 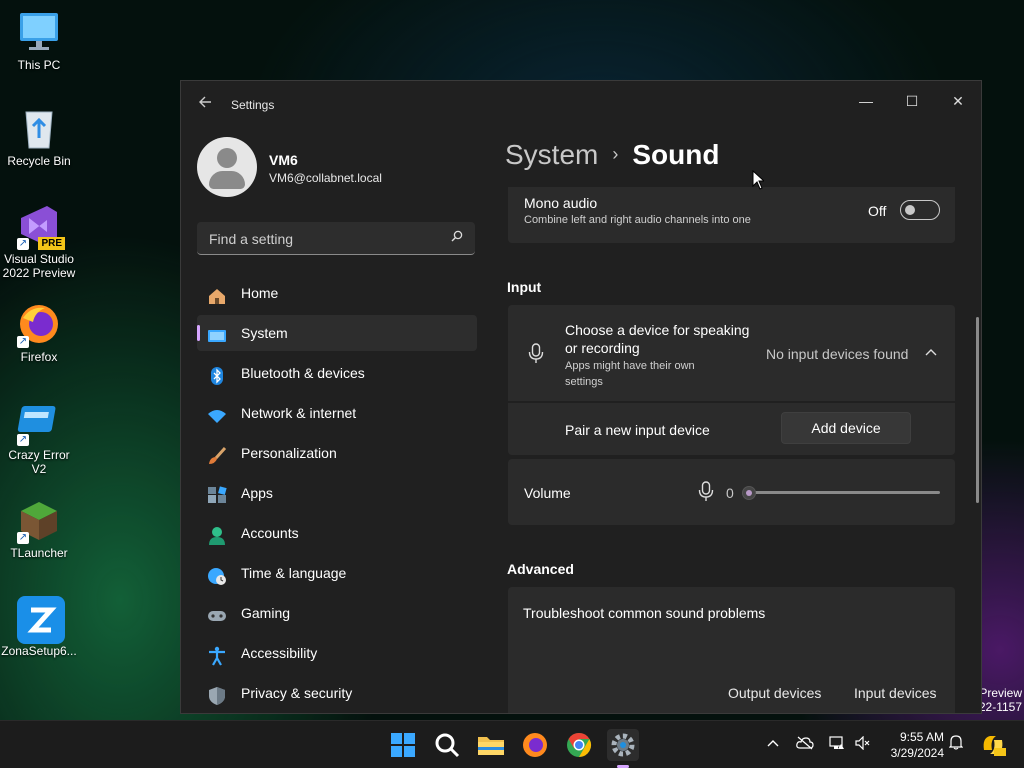 I want to click on wifi-icon, so click(x=217, y=413).